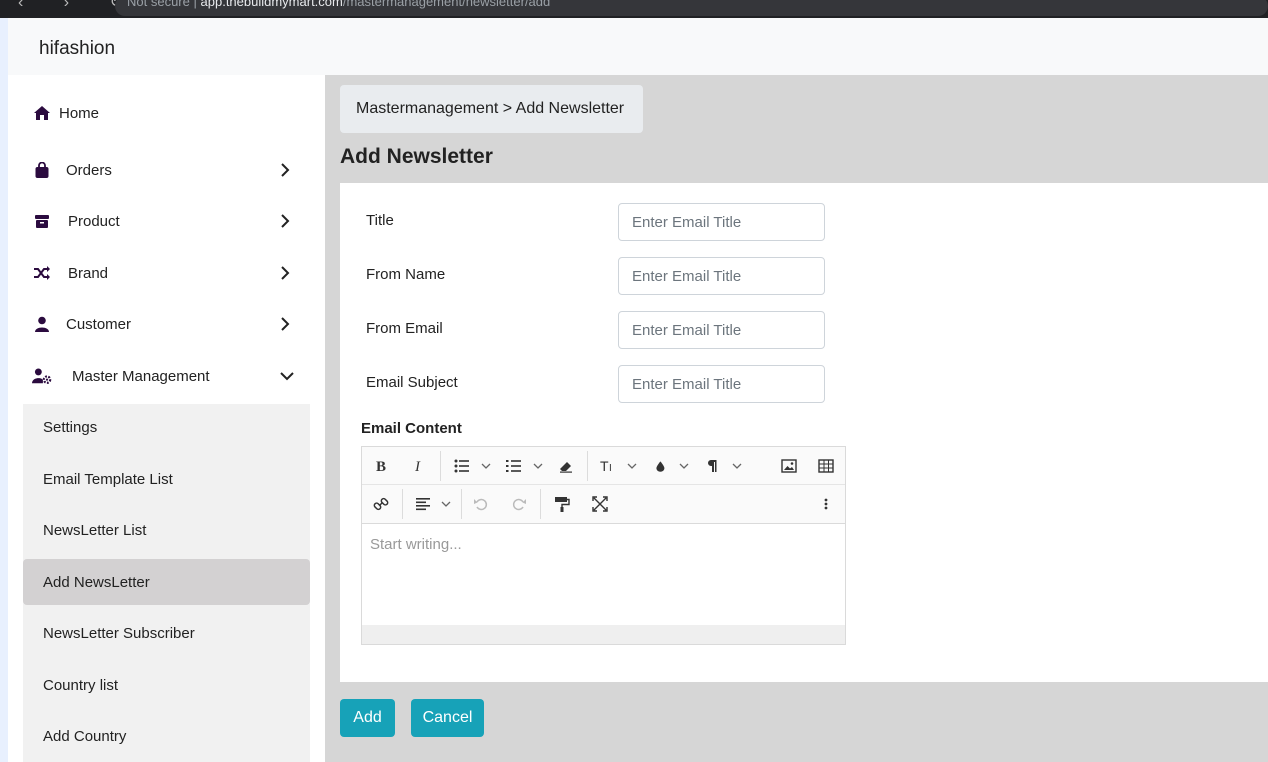  What do you see at coordinates (411, 428) in the screenshot?
I see `email-content-label: Email Content` at bounding box center [411, 428].